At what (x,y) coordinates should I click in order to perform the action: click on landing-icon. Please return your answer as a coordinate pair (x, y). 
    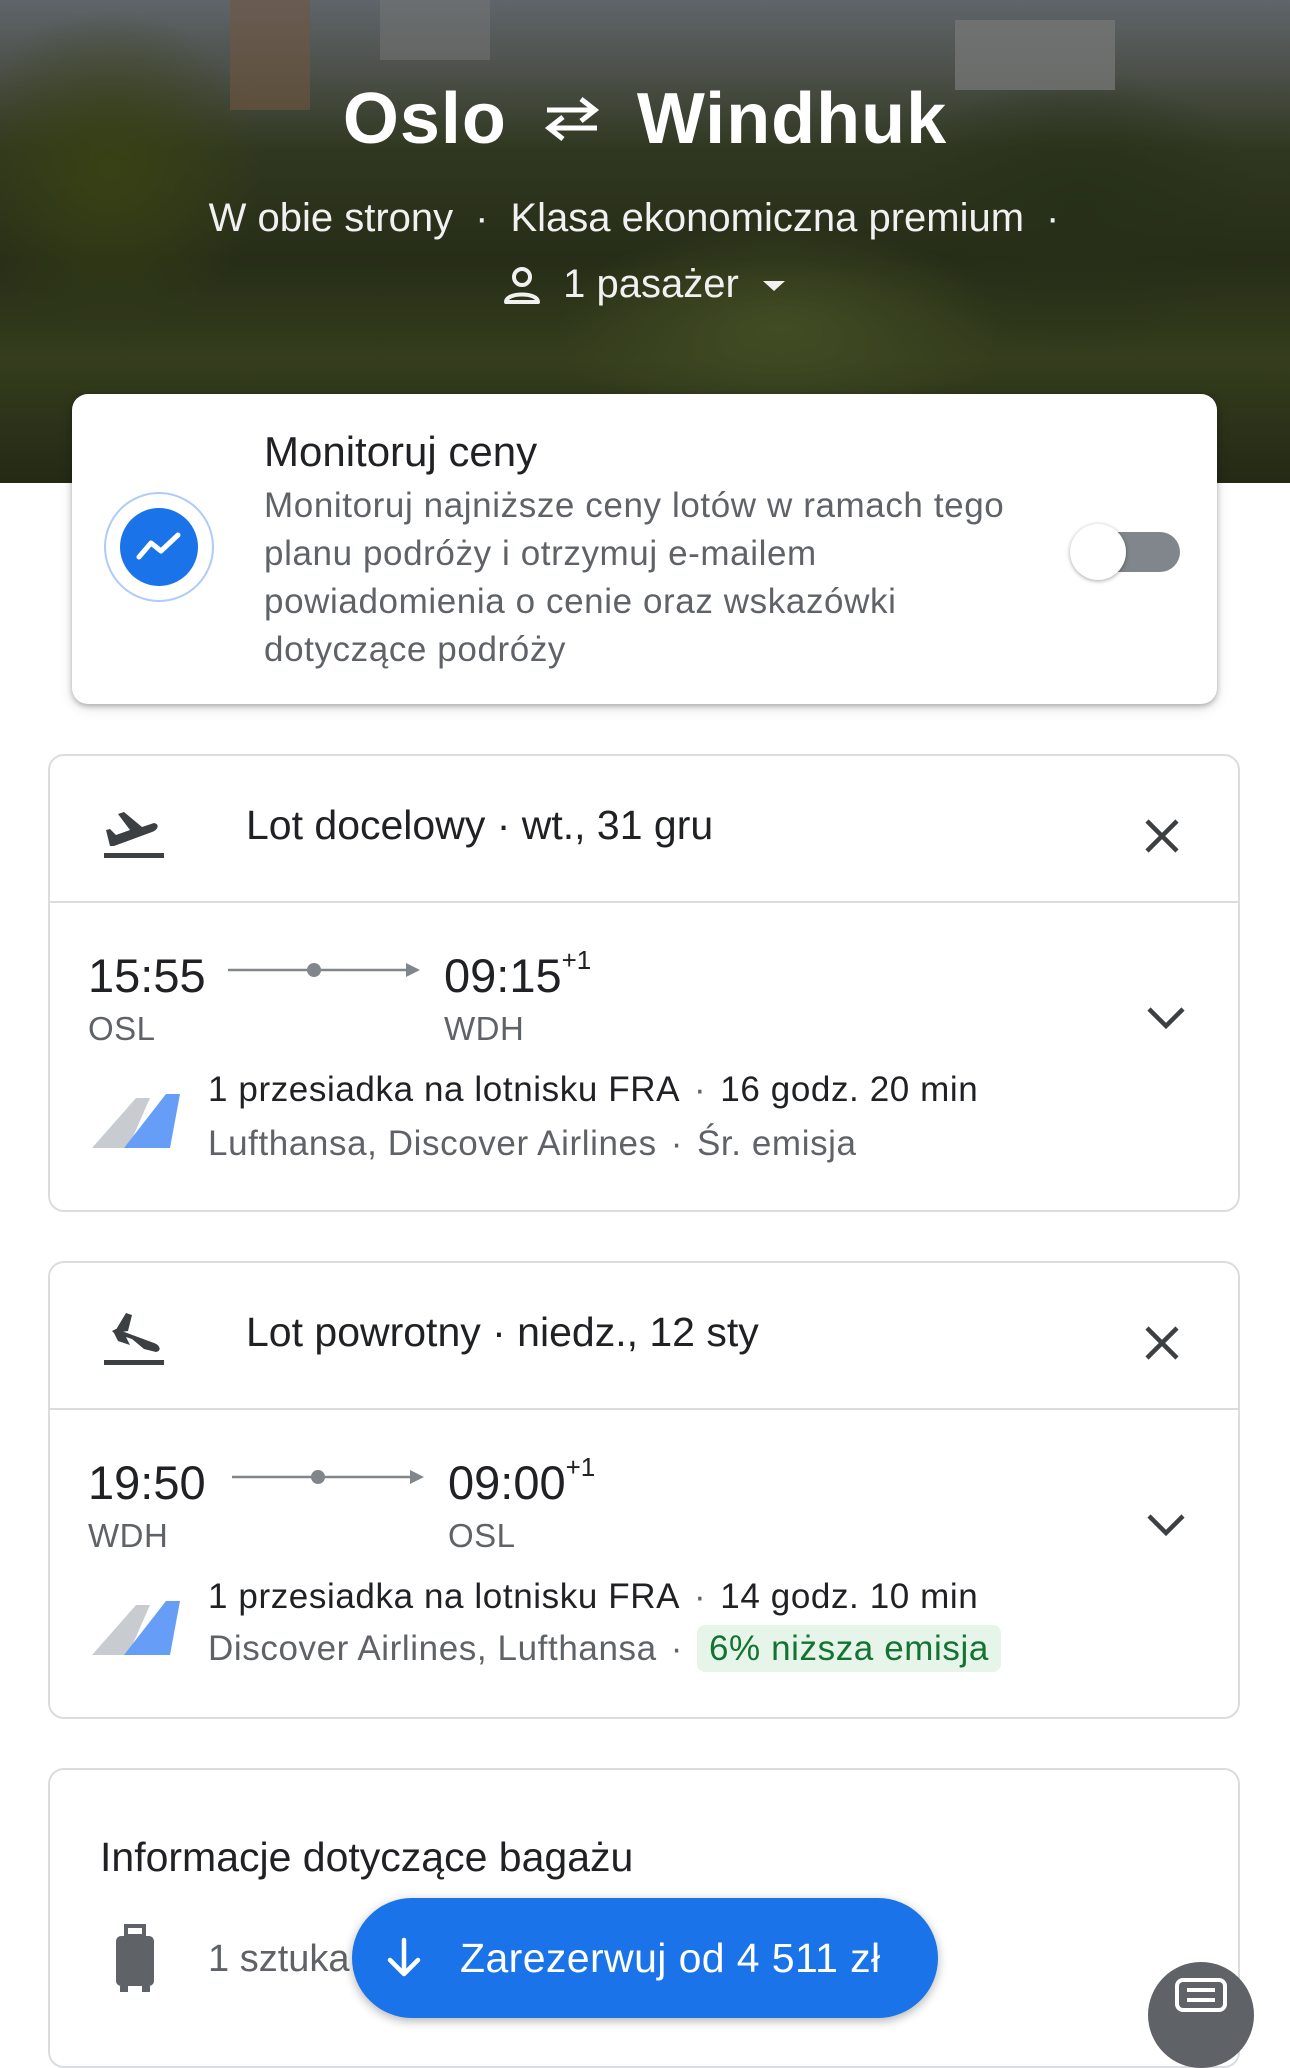
    Looking at the image, I should click on (134, 1339).